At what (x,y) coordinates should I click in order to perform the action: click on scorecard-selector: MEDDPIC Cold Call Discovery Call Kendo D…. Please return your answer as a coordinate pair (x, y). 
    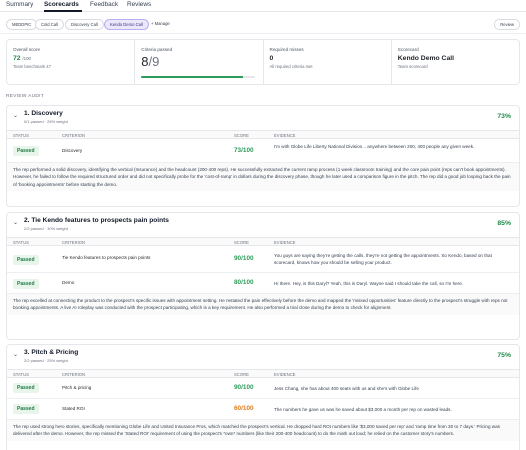
    Looking at the image, I should click on (263, 25).